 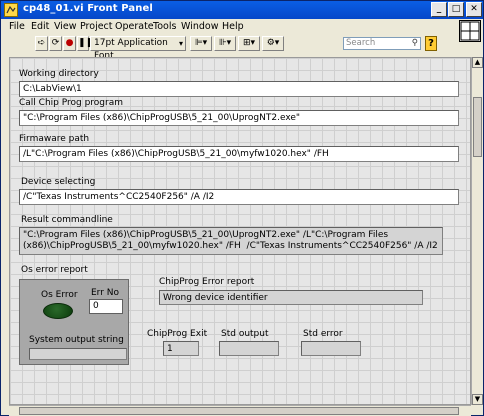 What do you see at coordinates (181, 348) in the screenshot?
I see `chipprog-exit-field: 1` at bounding box center [181, 348].